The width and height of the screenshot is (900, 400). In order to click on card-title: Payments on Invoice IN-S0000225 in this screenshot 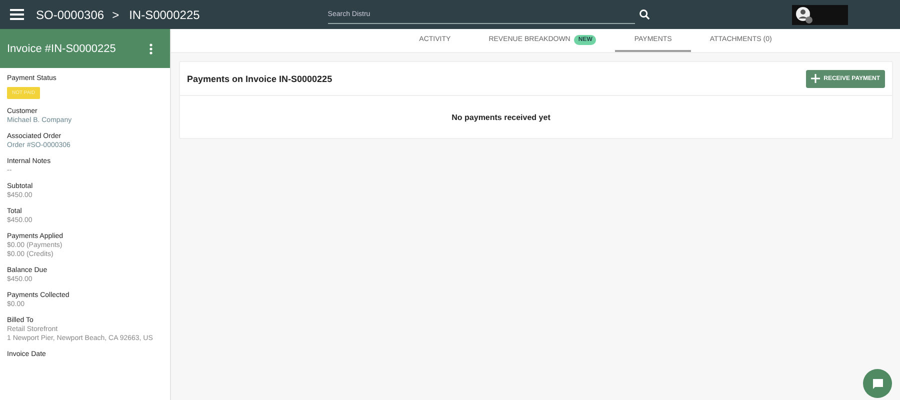, I will do `click(259, 79)`.